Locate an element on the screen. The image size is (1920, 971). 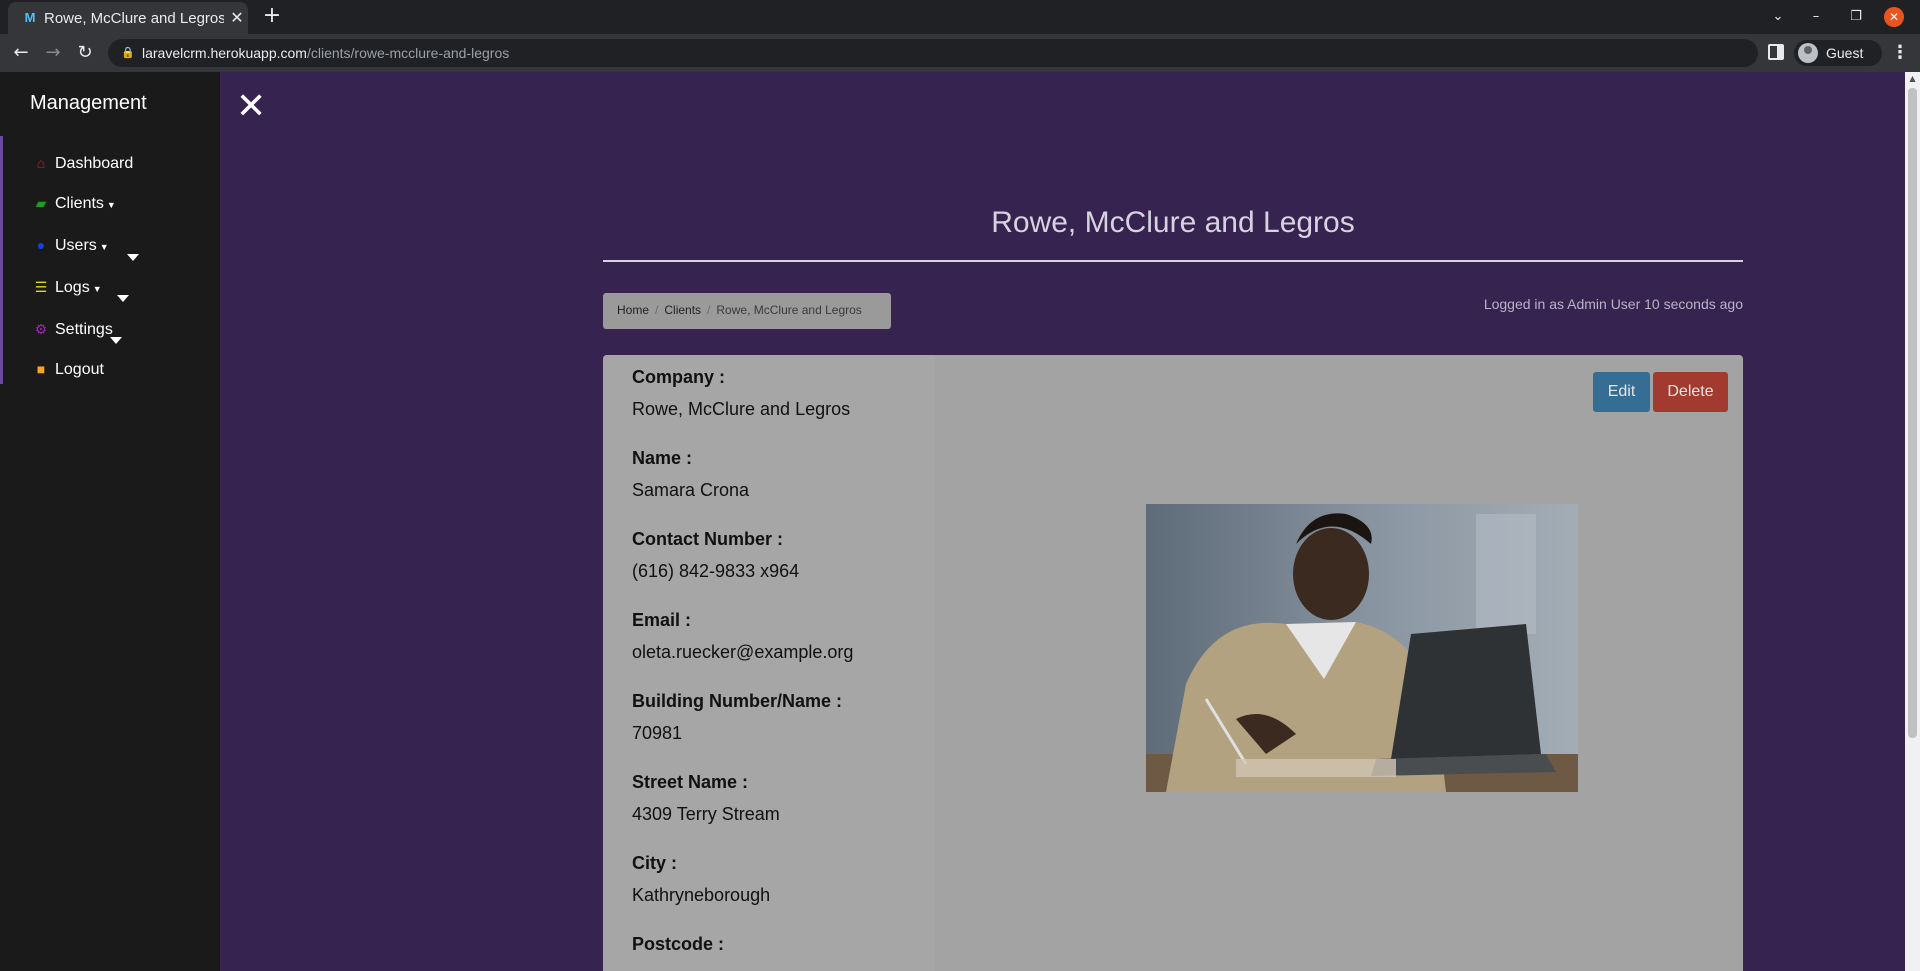
profile-label: Guest is located at coordinates (1845, 53).